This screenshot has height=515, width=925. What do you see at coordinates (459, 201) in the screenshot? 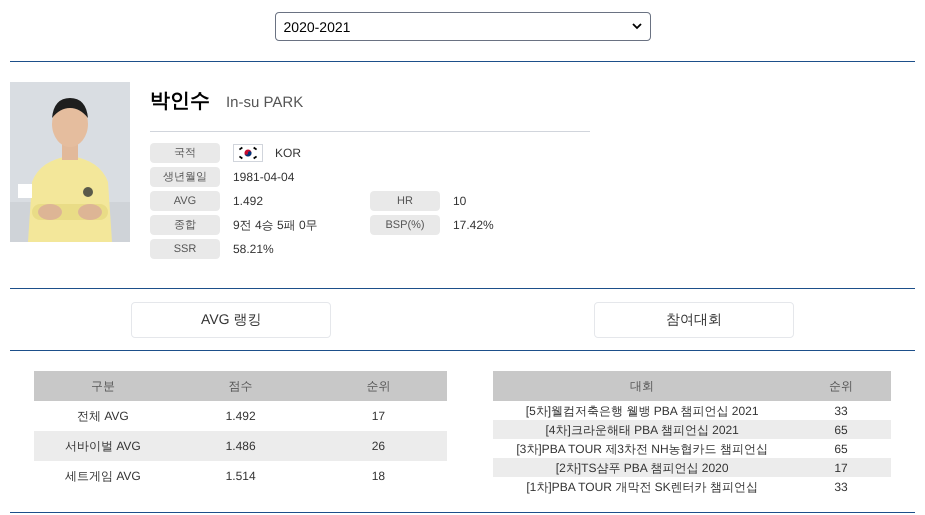
I see `stat-value: 10` at bounding box center [459, 201].